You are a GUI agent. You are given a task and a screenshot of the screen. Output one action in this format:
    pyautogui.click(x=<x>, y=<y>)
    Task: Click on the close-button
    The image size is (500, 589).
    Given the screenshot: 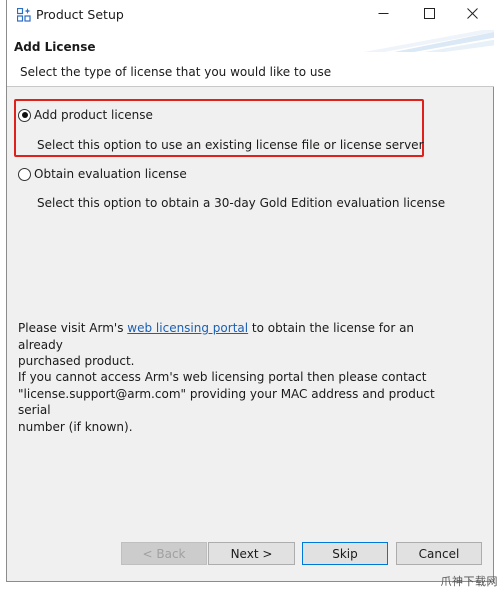 What is the action you would take?
    pyautogui.click(x=472, y=15)
    